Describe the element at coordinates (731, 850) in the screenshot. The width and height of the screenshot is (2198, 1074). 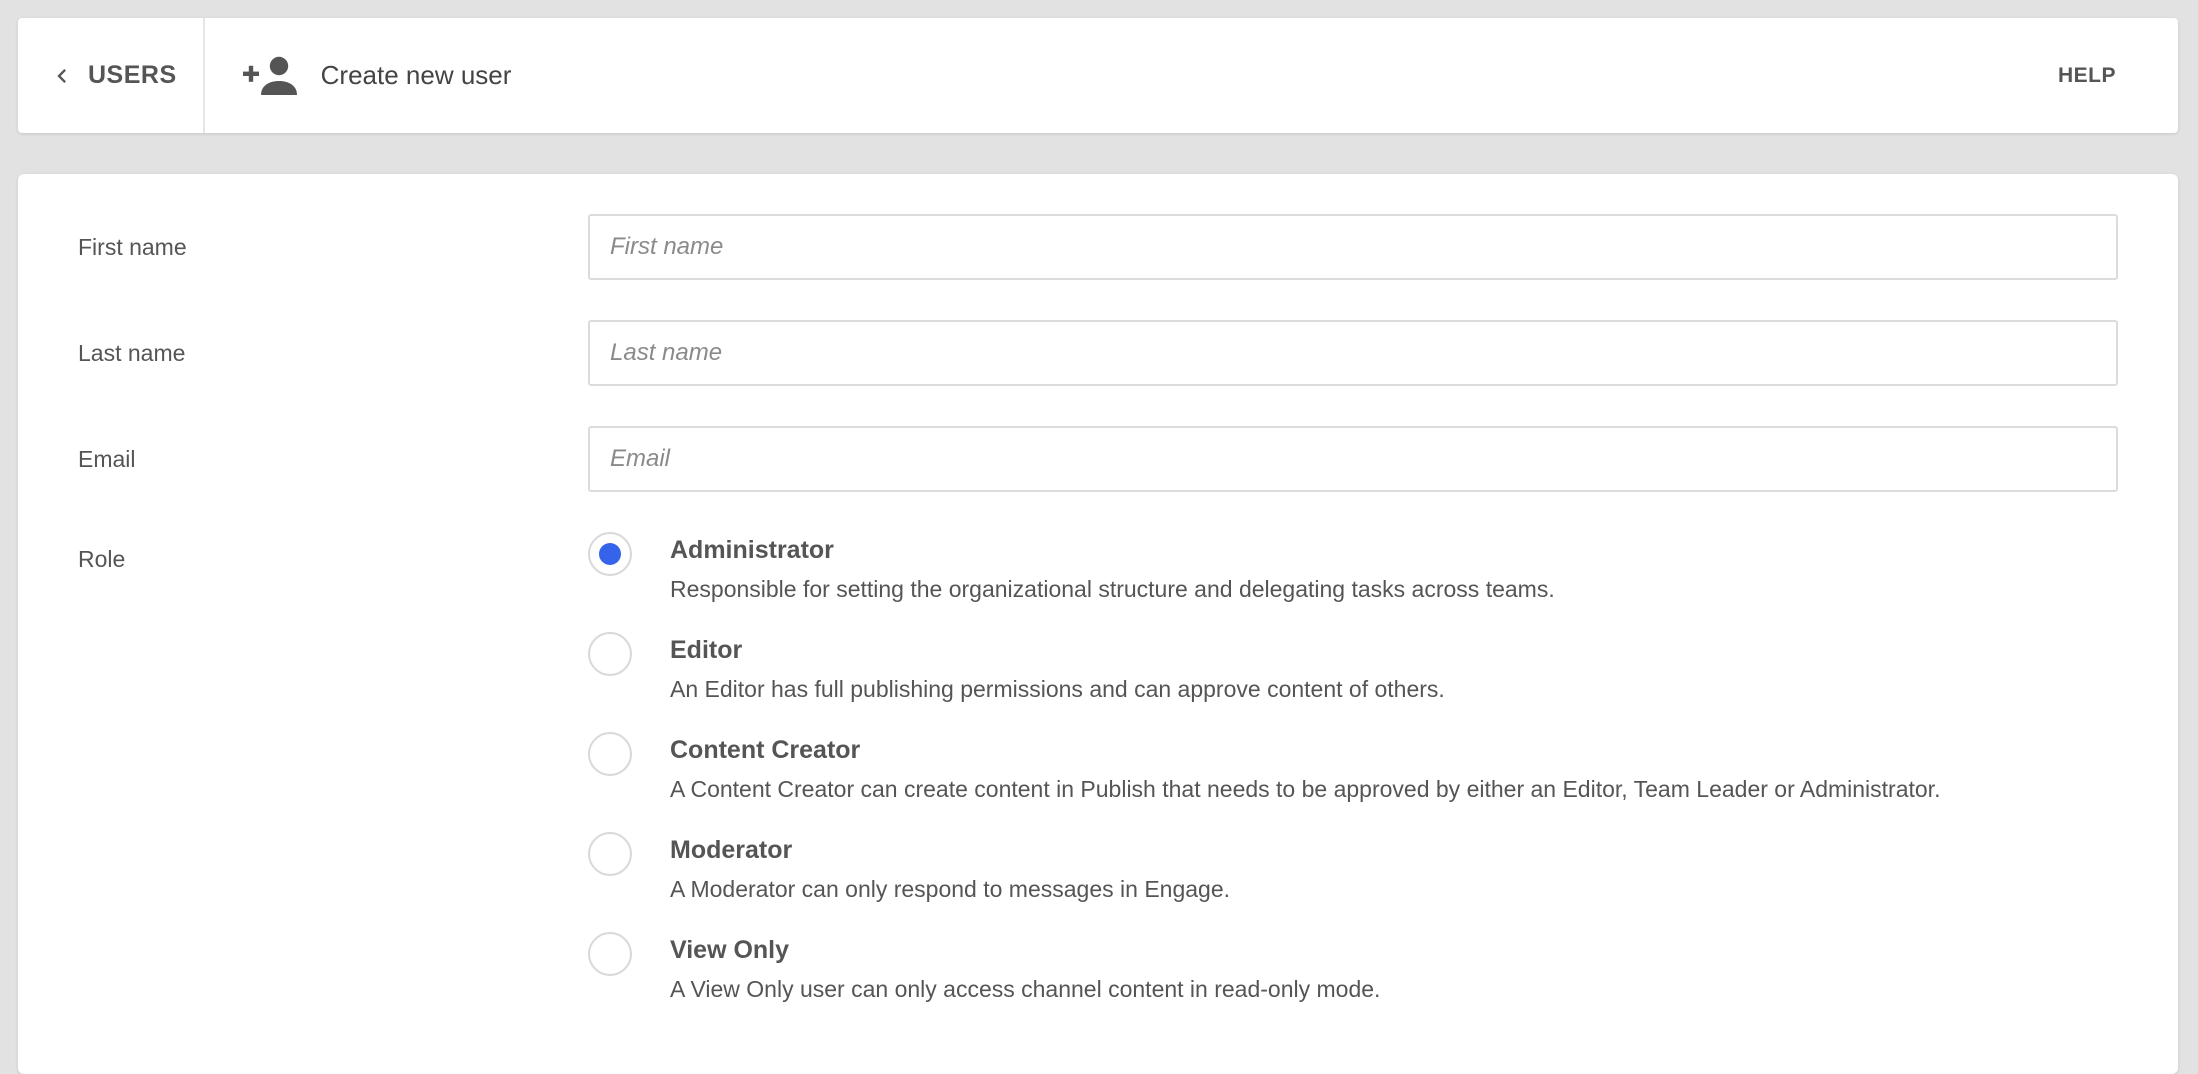
I see `role-name: Moderator` at that location.